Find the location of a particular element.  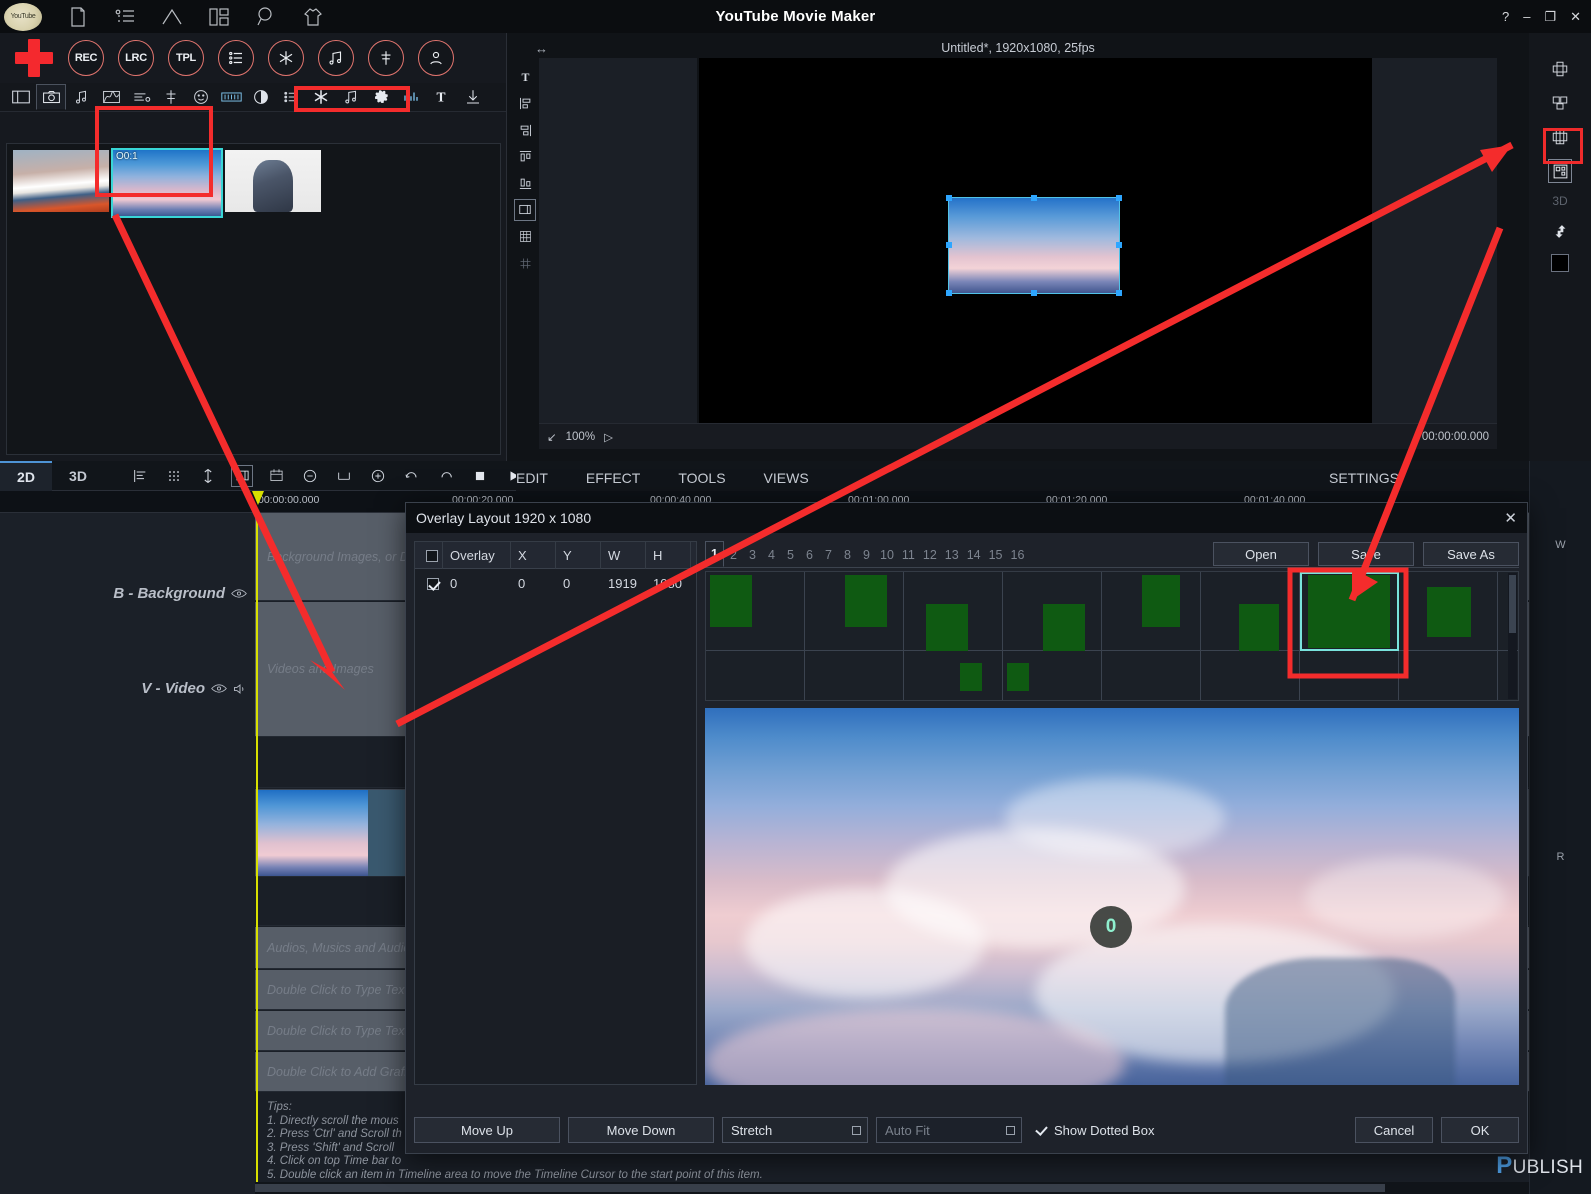

crop-icon: ↙ is located at coordinates (552, 437).